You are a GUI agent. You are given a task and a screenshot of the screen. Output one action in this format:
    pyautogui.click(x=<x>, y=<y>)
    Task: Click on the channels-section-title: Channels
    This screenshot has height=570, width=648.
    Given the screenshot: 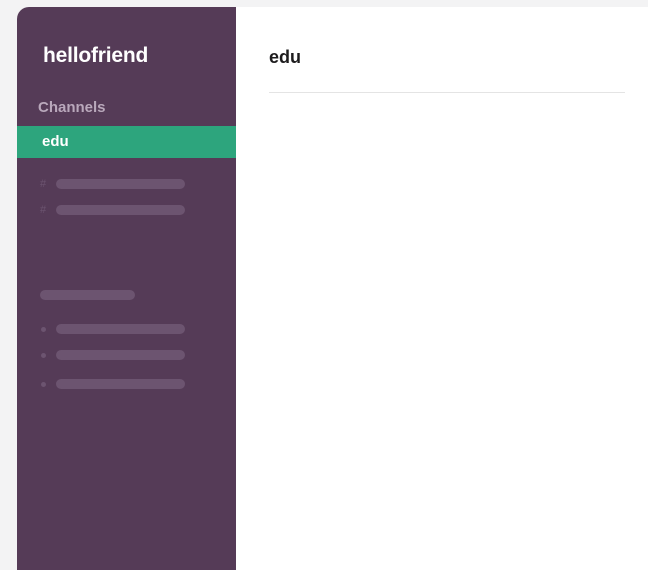 What is the action you would take?
    pyautogui.click(x=72, y=107)
    